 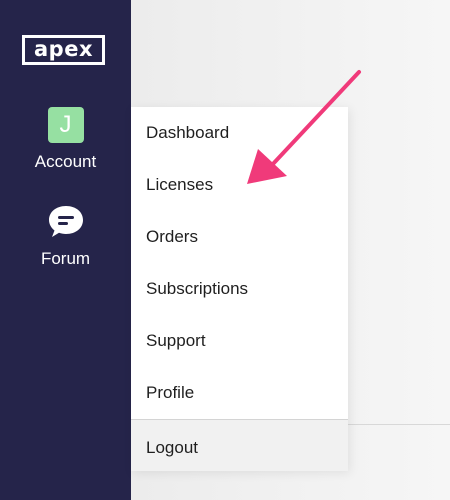 What do you see at coordinates (398, 424) in the screenshot?
I see `divider` at bounding box center [398, 424].